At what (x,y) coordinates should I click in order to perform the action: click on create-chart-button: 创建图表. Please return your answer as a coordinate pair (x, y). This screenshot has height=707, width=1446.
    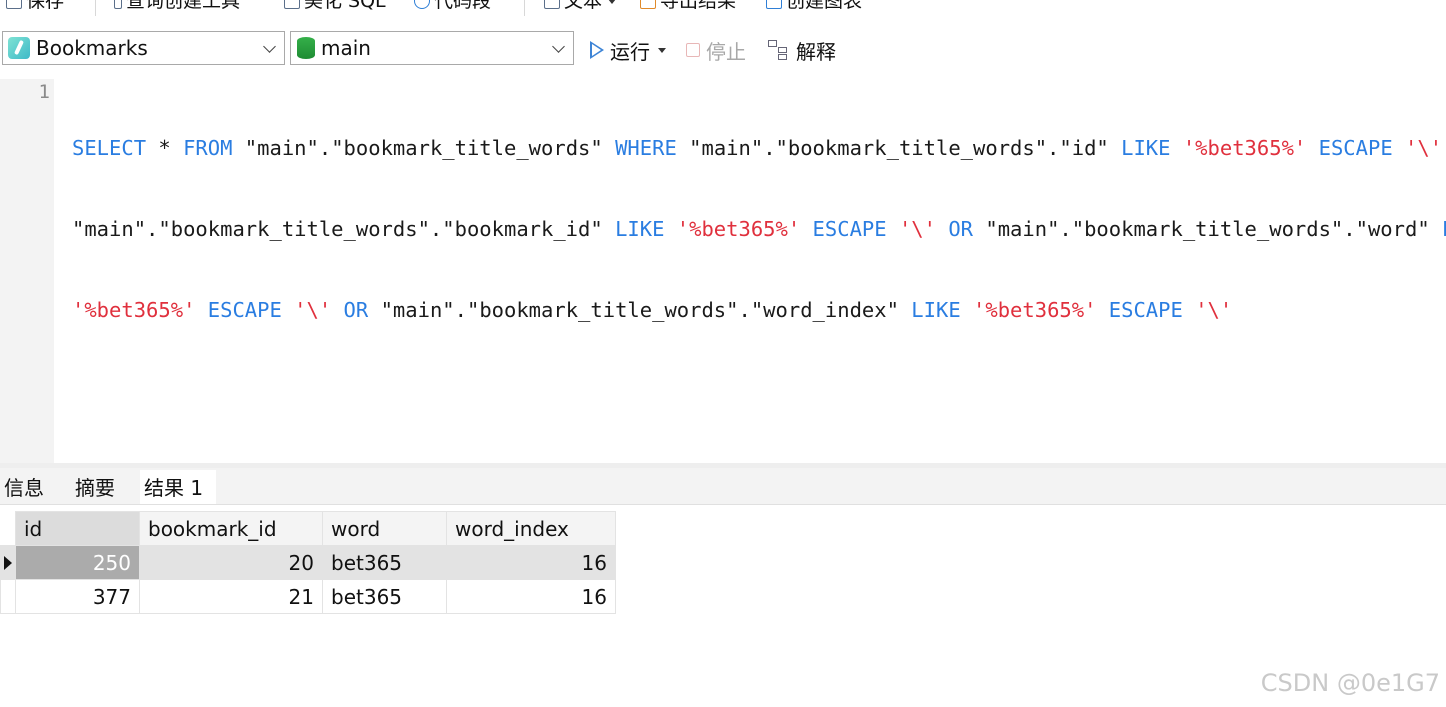
    Looking at the image, I should click on (814, 8).